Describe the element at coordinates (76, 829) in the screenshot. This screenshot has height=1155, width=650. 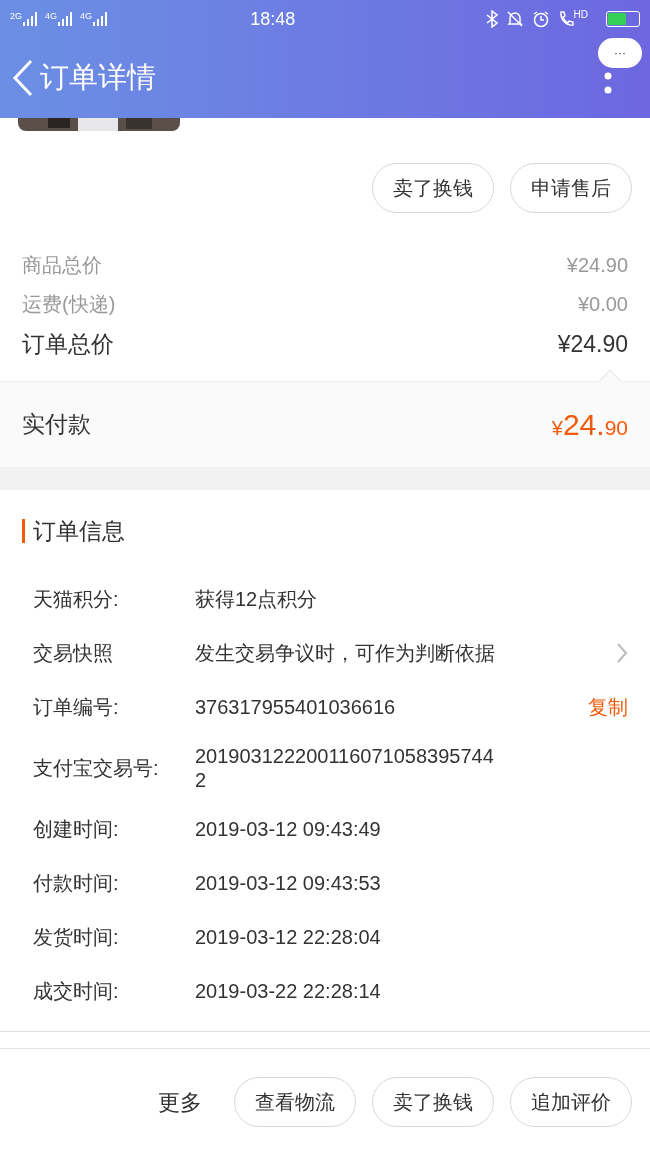
I see `info-label: 创建时间:` at that location.